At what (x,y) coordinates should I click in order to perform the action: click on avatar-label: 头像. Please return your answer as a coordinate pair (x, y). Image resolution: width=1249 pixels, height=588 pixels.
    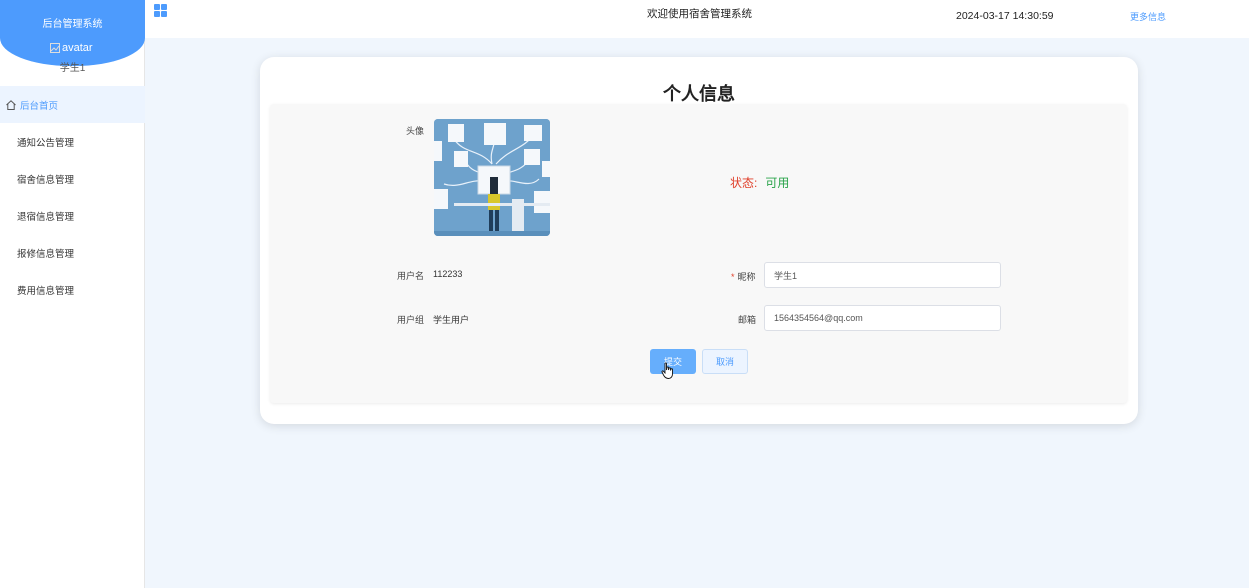
    Looking at the image, I should click on (415, 131).